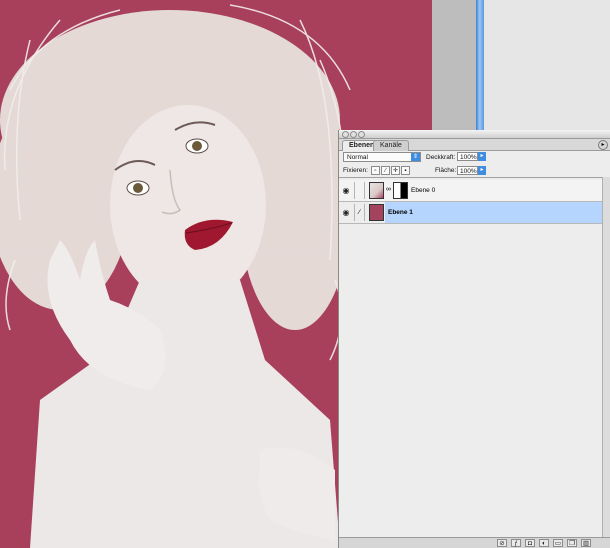 The image size is (610, 548). Describe the element at coordinates (361, 134) in the screenshot. I see `zoom-icon` at that location.